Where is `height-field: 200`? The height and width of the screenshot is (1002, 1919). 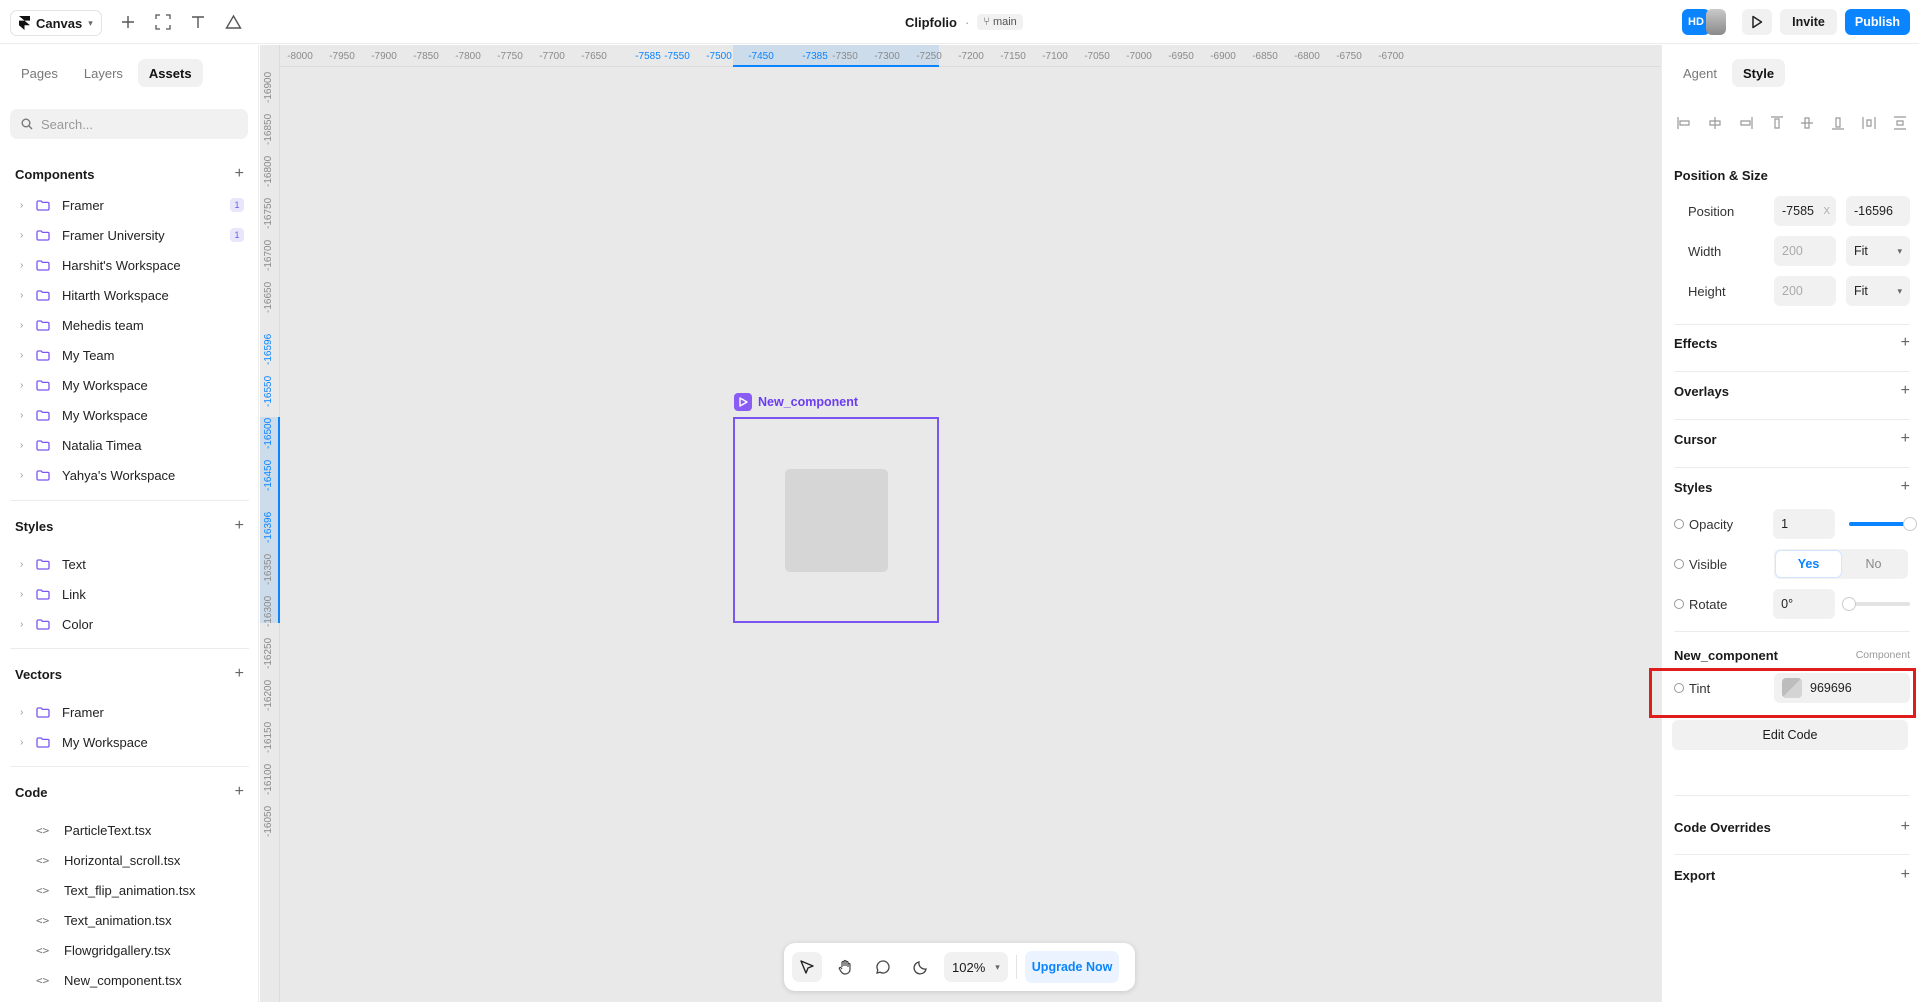
height-field: 200 is located at coordinates (1805, 291).